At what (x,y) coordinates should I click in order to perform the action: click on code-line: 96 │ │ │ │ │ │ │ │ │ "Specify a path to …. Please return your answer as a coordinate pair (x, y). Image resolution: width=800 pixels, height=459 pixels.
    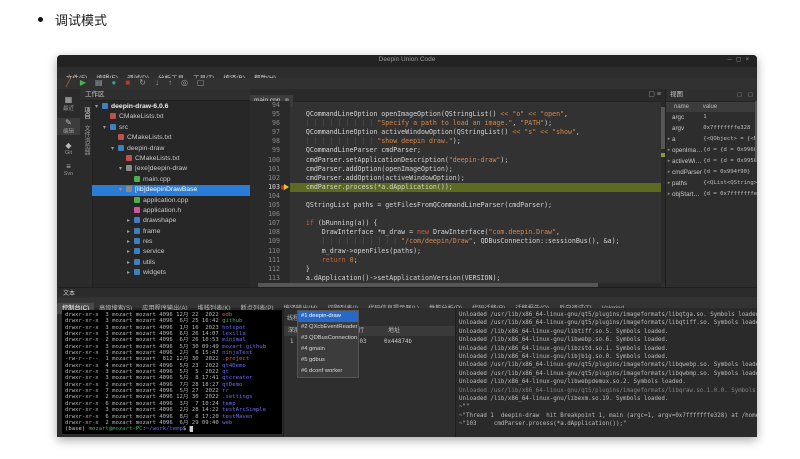
    Looking at the image, I should click on (455, 124).